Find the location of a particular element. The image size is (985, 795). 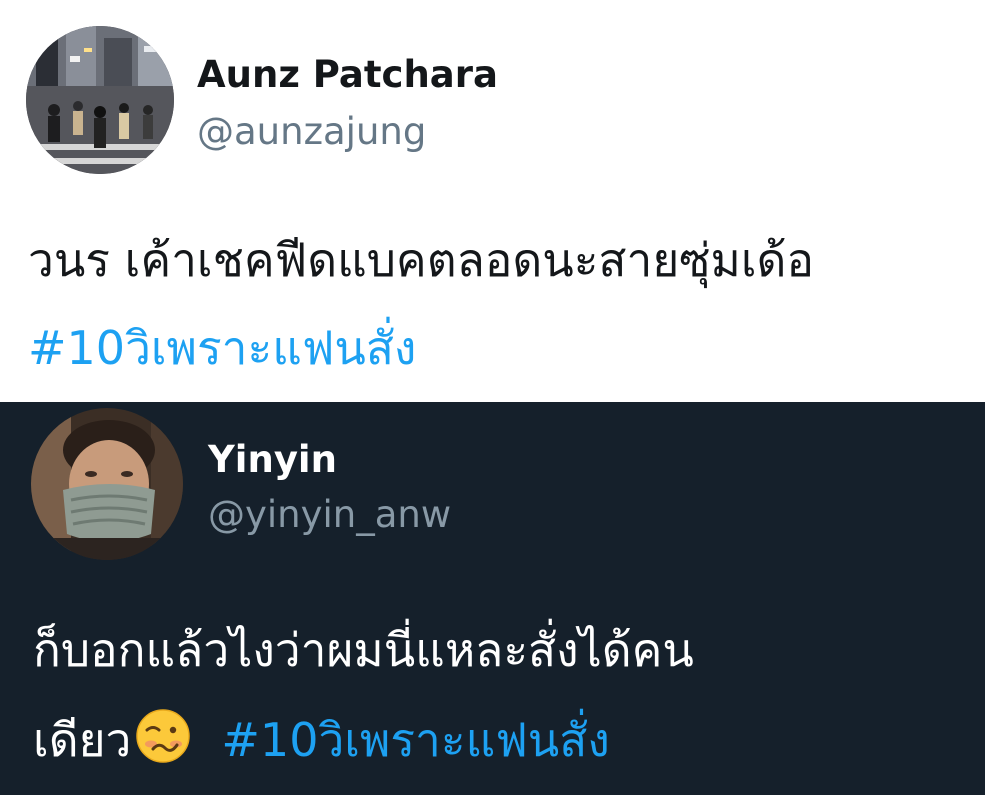

street-crowd-icon is located at coordinates (100, 100).